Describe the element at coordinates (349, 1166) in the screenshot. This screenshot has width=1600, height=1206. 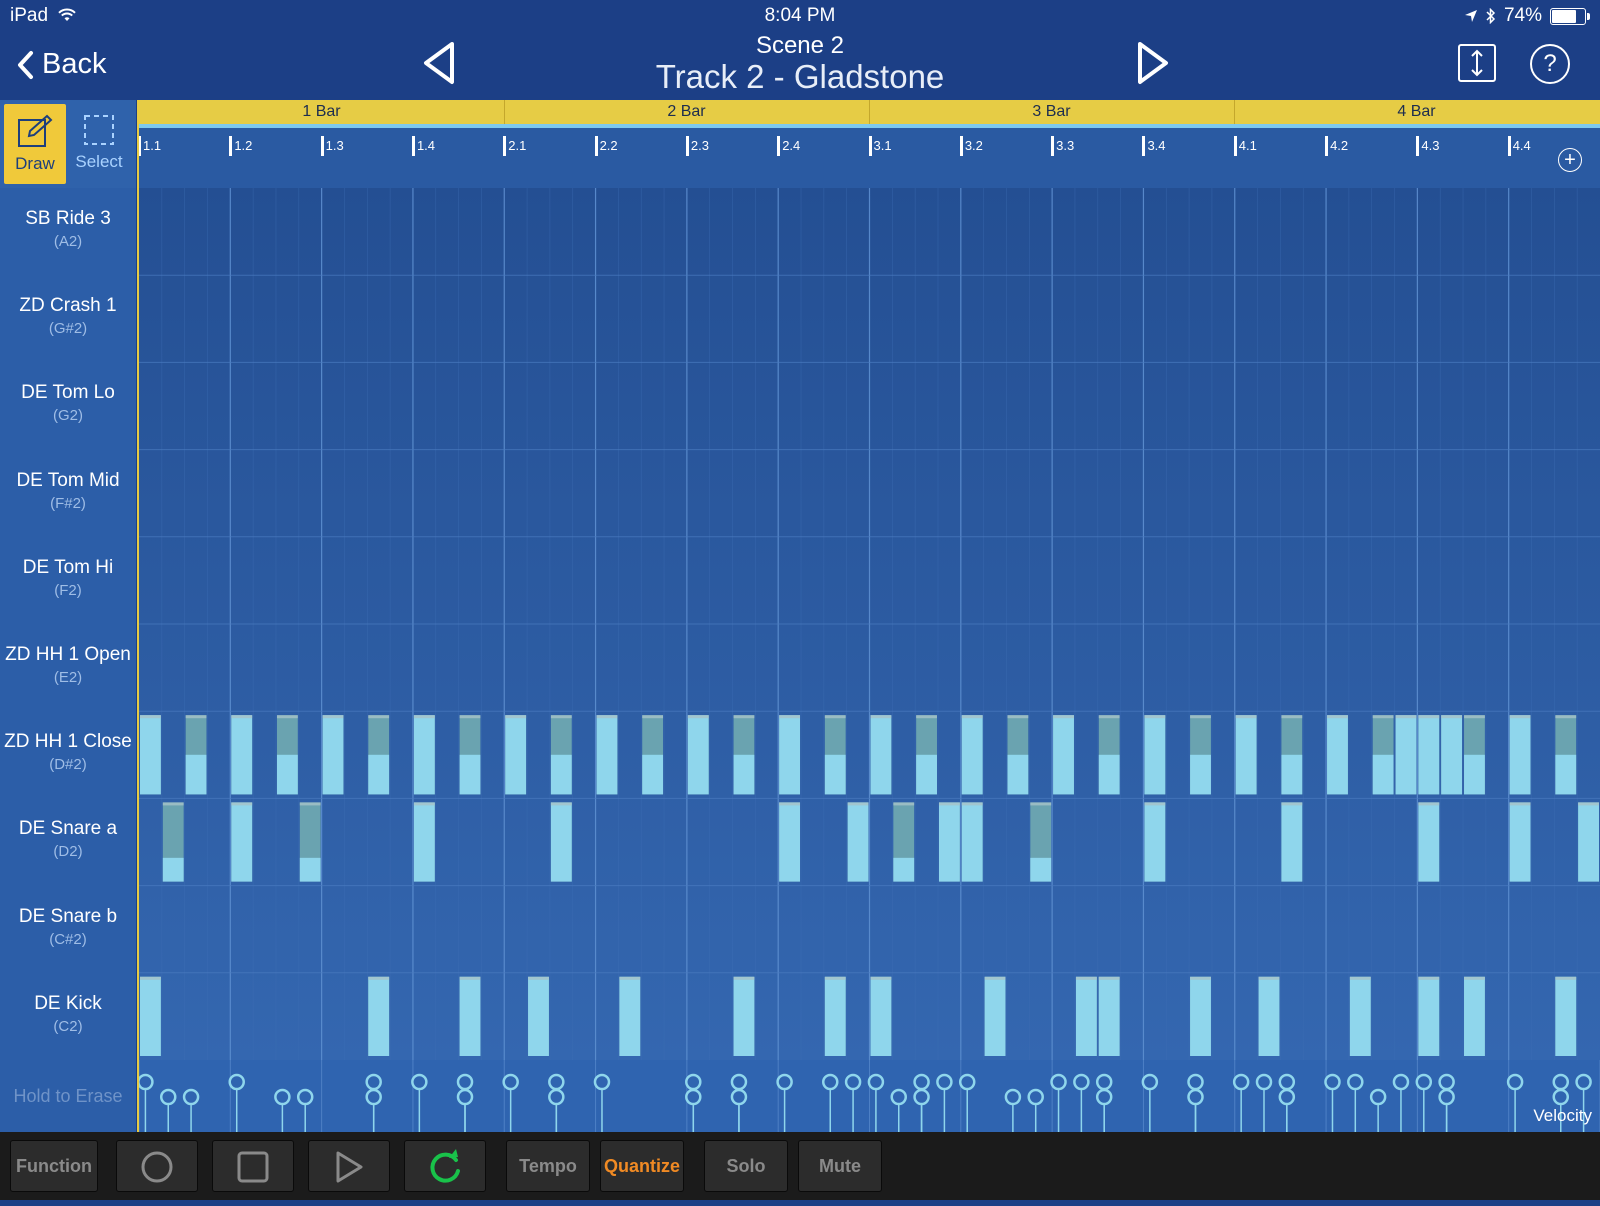
I see `play-button` at that location.